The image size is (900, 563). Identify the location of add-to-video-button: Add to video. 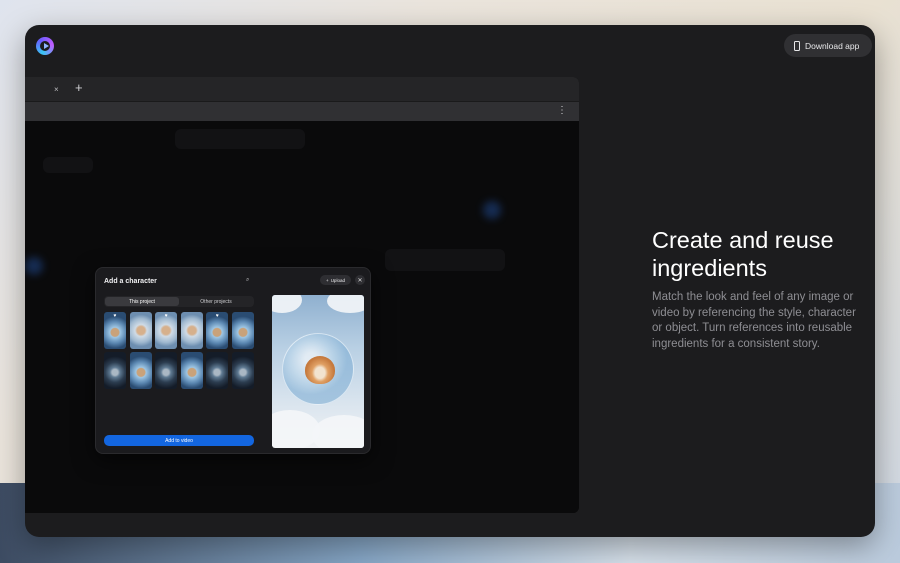
(179, 440).